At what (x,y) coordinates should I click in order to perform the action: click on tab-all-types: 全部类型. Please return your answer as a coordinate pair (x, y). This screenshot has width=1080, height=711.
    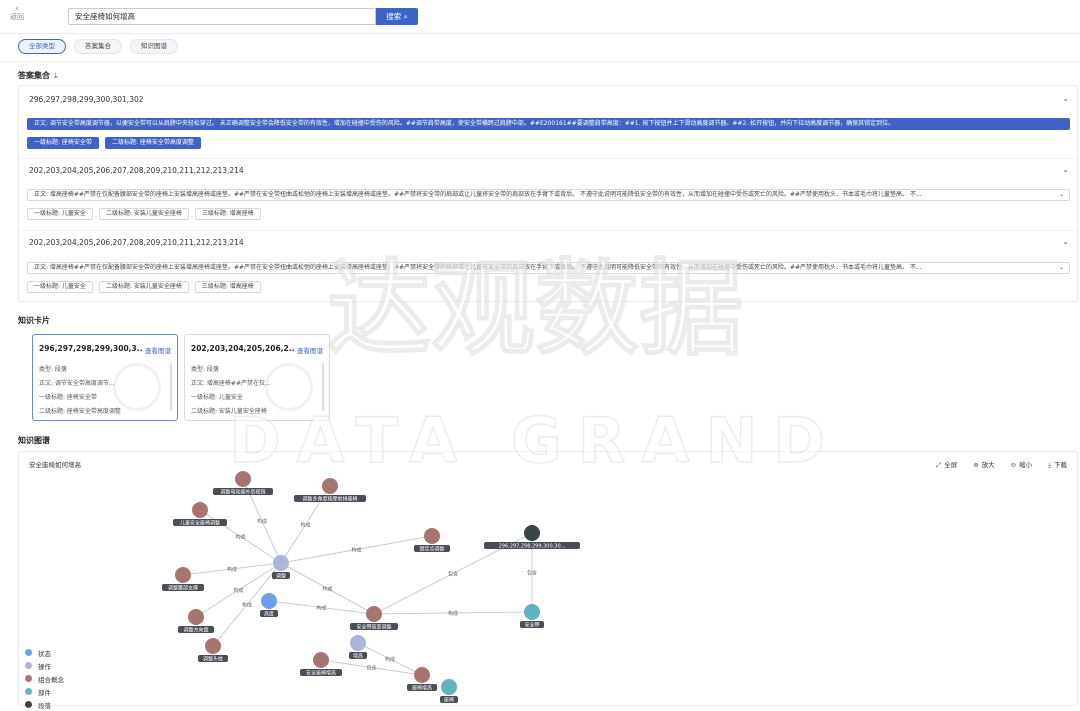
    Looking at the image, I should click on (42, 46).